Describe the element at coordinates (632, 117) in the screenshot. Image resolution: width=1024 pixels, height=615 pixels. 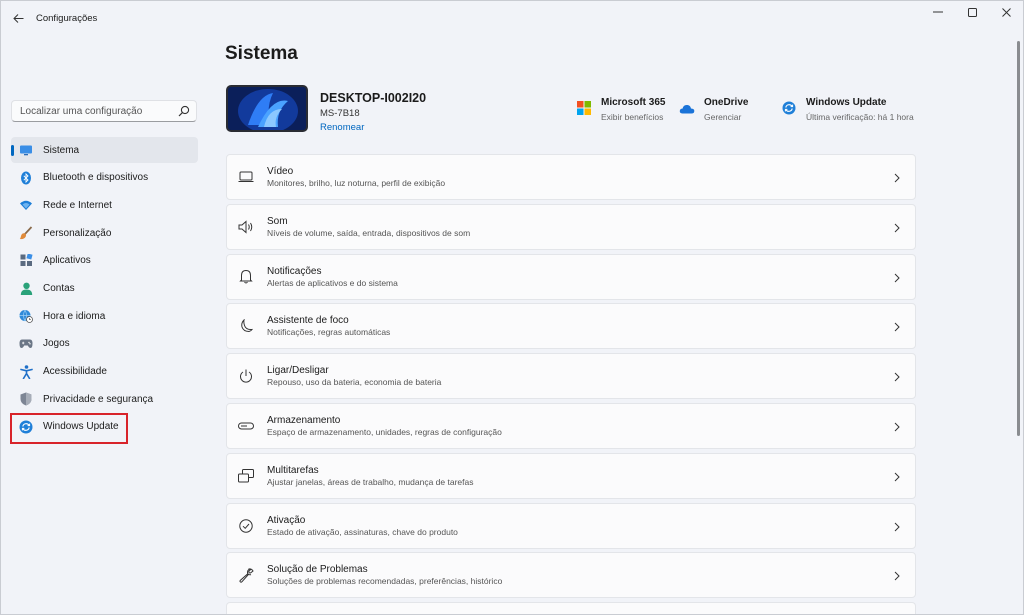
I see `quick-subtitle: Exibir benefícios` at that location.